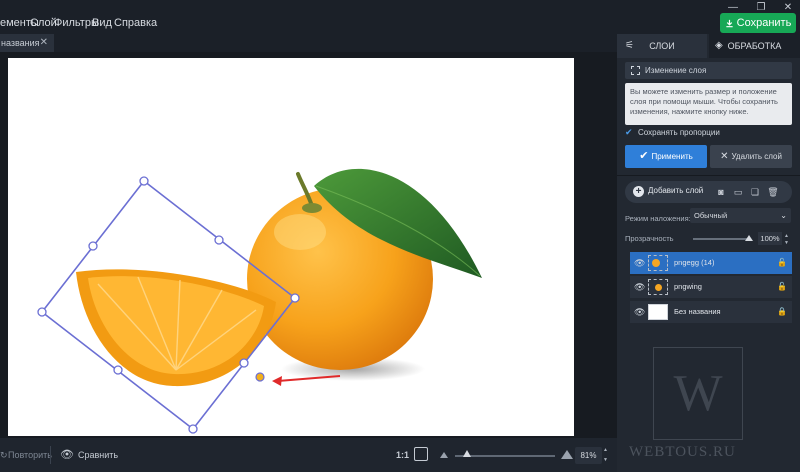 The image size is (800, 472). I want to click on trash-icon: 🗑, so click(773, 192).